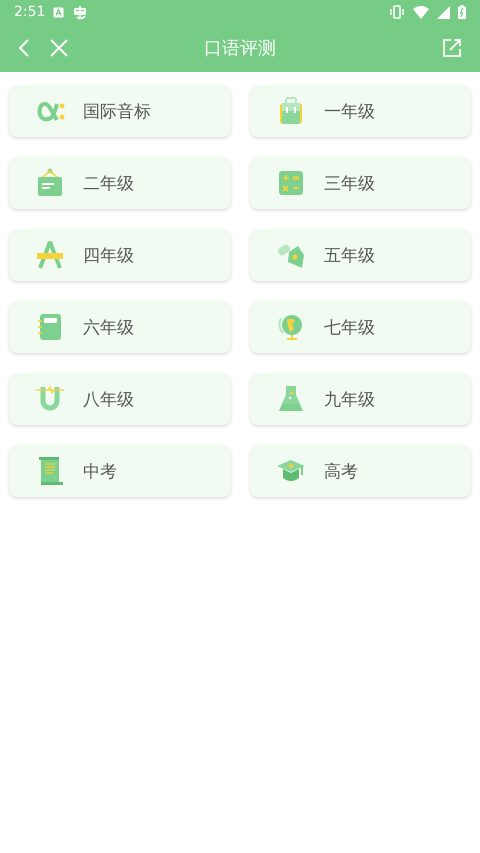 This screenshot has height=853, width=480. I want to click on page-title: 口语评测, so click(240, 48).